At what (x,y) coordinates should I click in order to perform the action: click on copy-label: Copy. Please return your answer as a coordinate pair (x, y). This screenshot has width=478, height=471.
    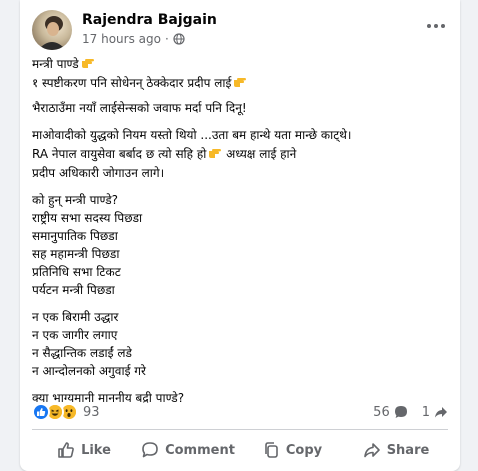
    Looking at the image, I should click on (304, 450).